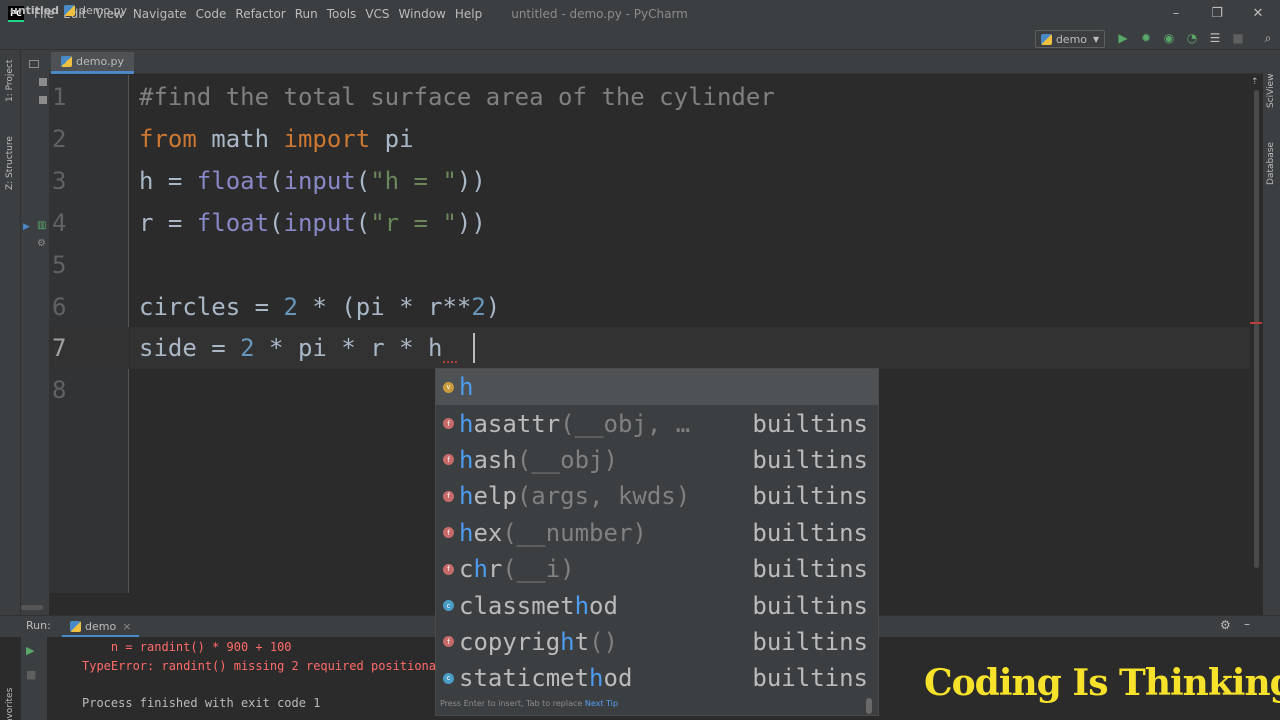 The width and height of the screenshot is (1280, 720). Describe the element at coordinates (869, 706) in the screenshot. I see `completion-scrollbar` at that location.